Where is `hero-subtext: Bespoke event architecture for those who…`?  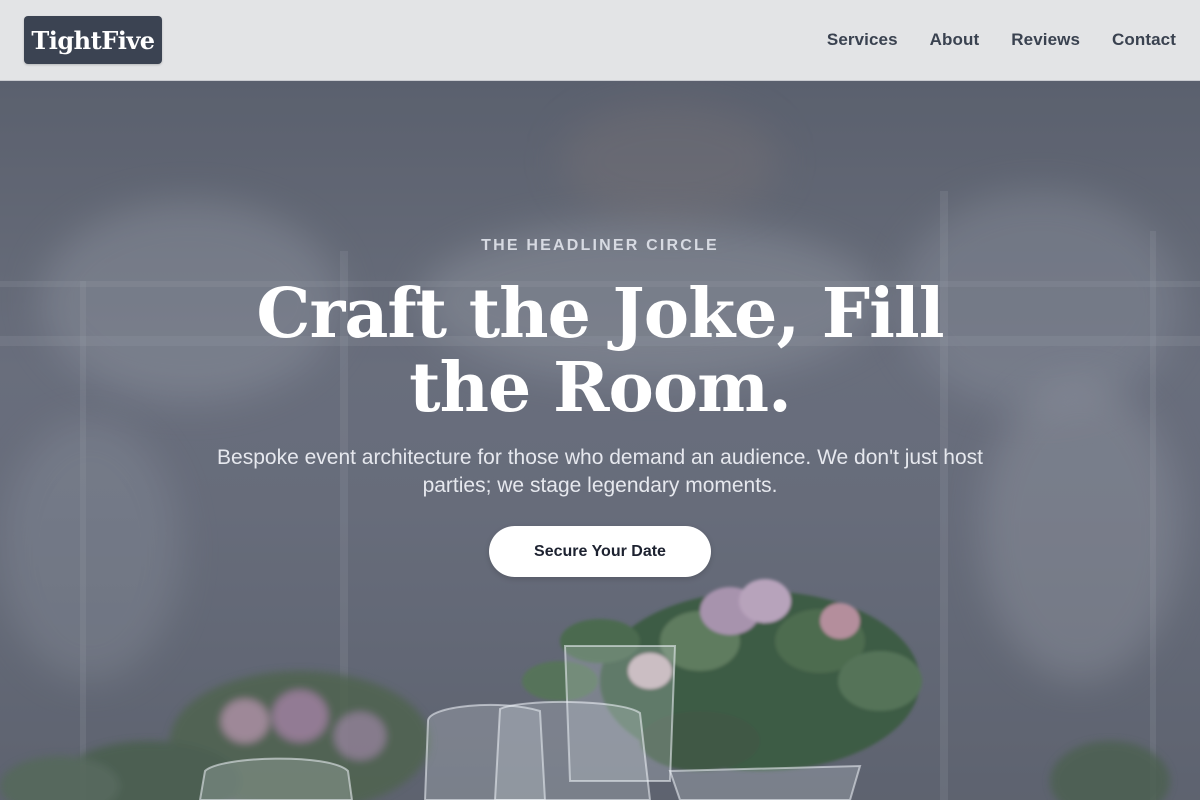 hero-subtext: Bespoke event architecture for those who… is located at coordinates (600, 471).